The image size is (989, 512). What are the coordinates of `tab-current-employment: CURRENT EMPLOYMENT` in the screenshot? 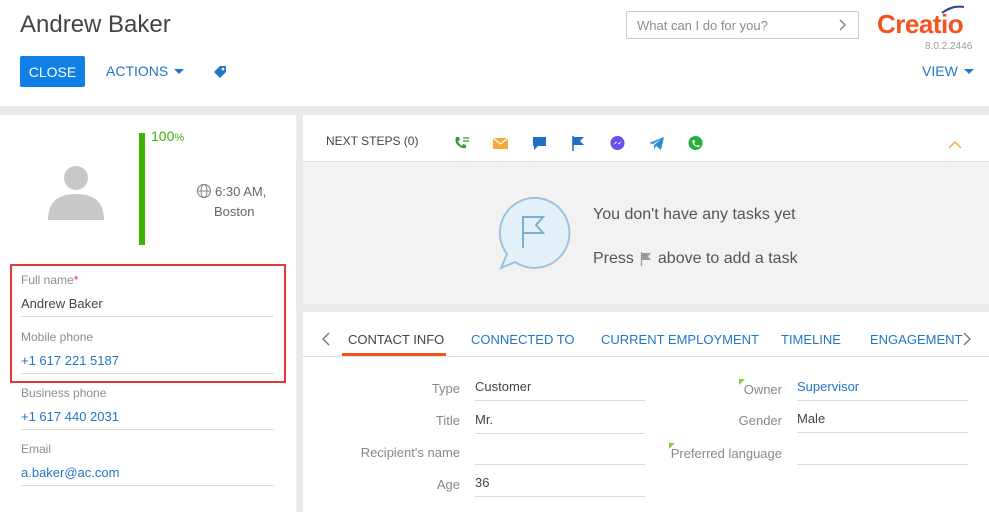 It's located at (680, 339).